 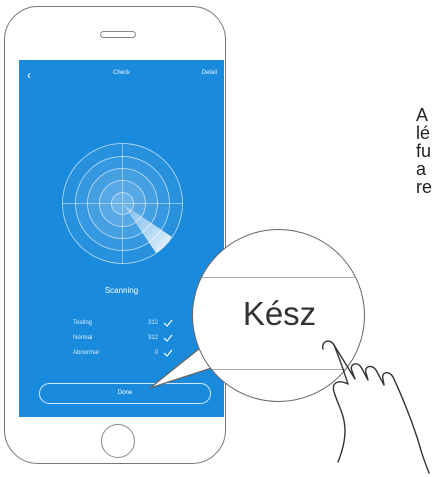 I want to click on side-caption: A lé fu a re, so click(x=424, y=151).